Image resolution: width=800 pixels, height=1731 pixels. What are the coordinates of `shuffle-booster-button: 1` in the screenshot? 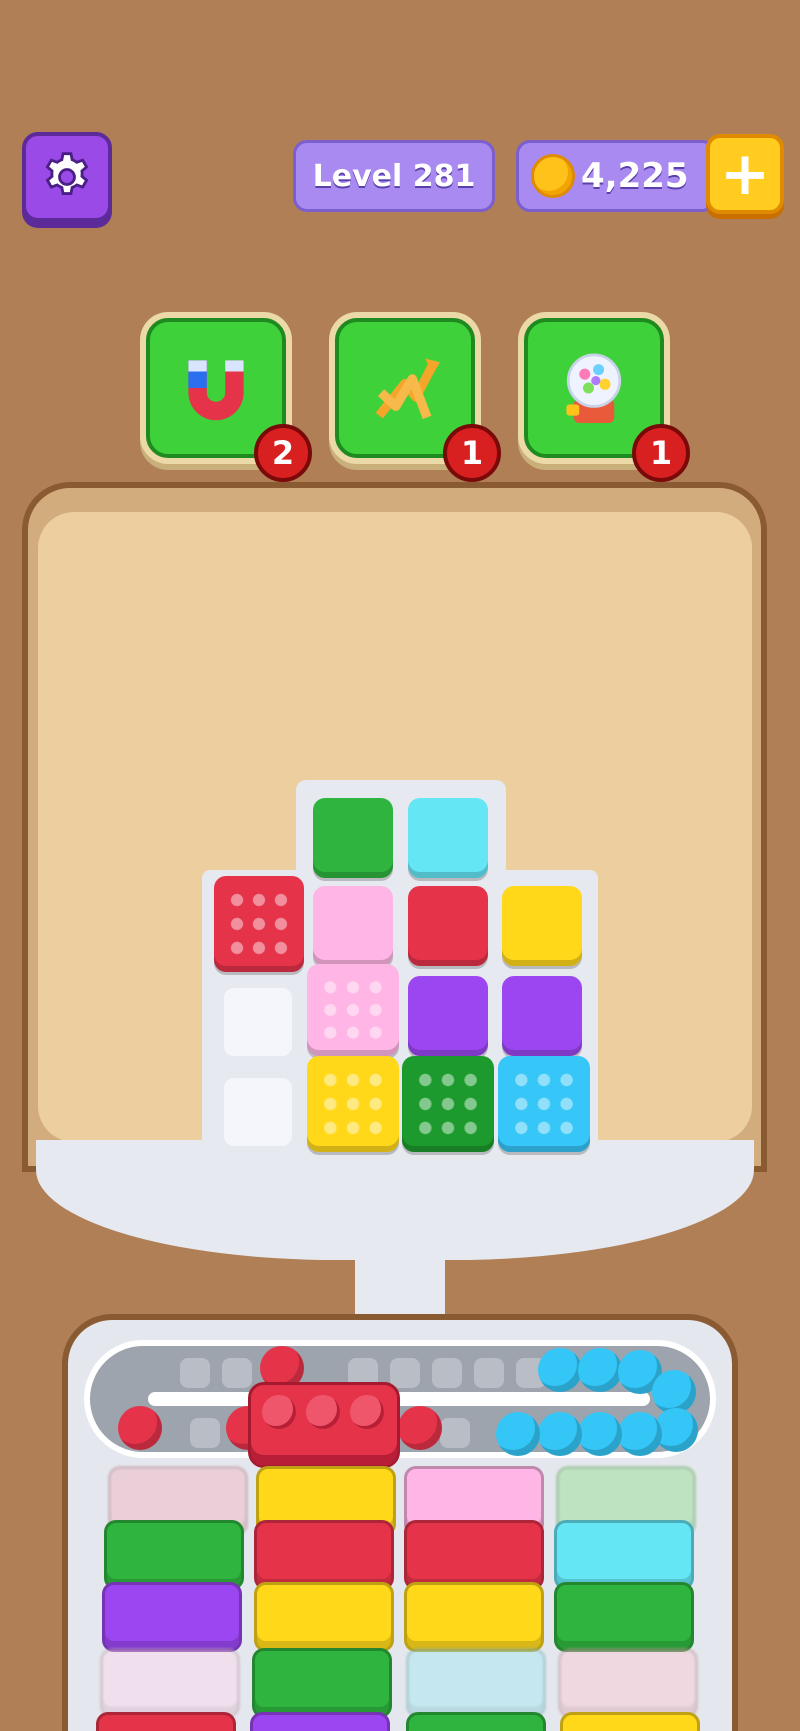 It's located at (418, 400).